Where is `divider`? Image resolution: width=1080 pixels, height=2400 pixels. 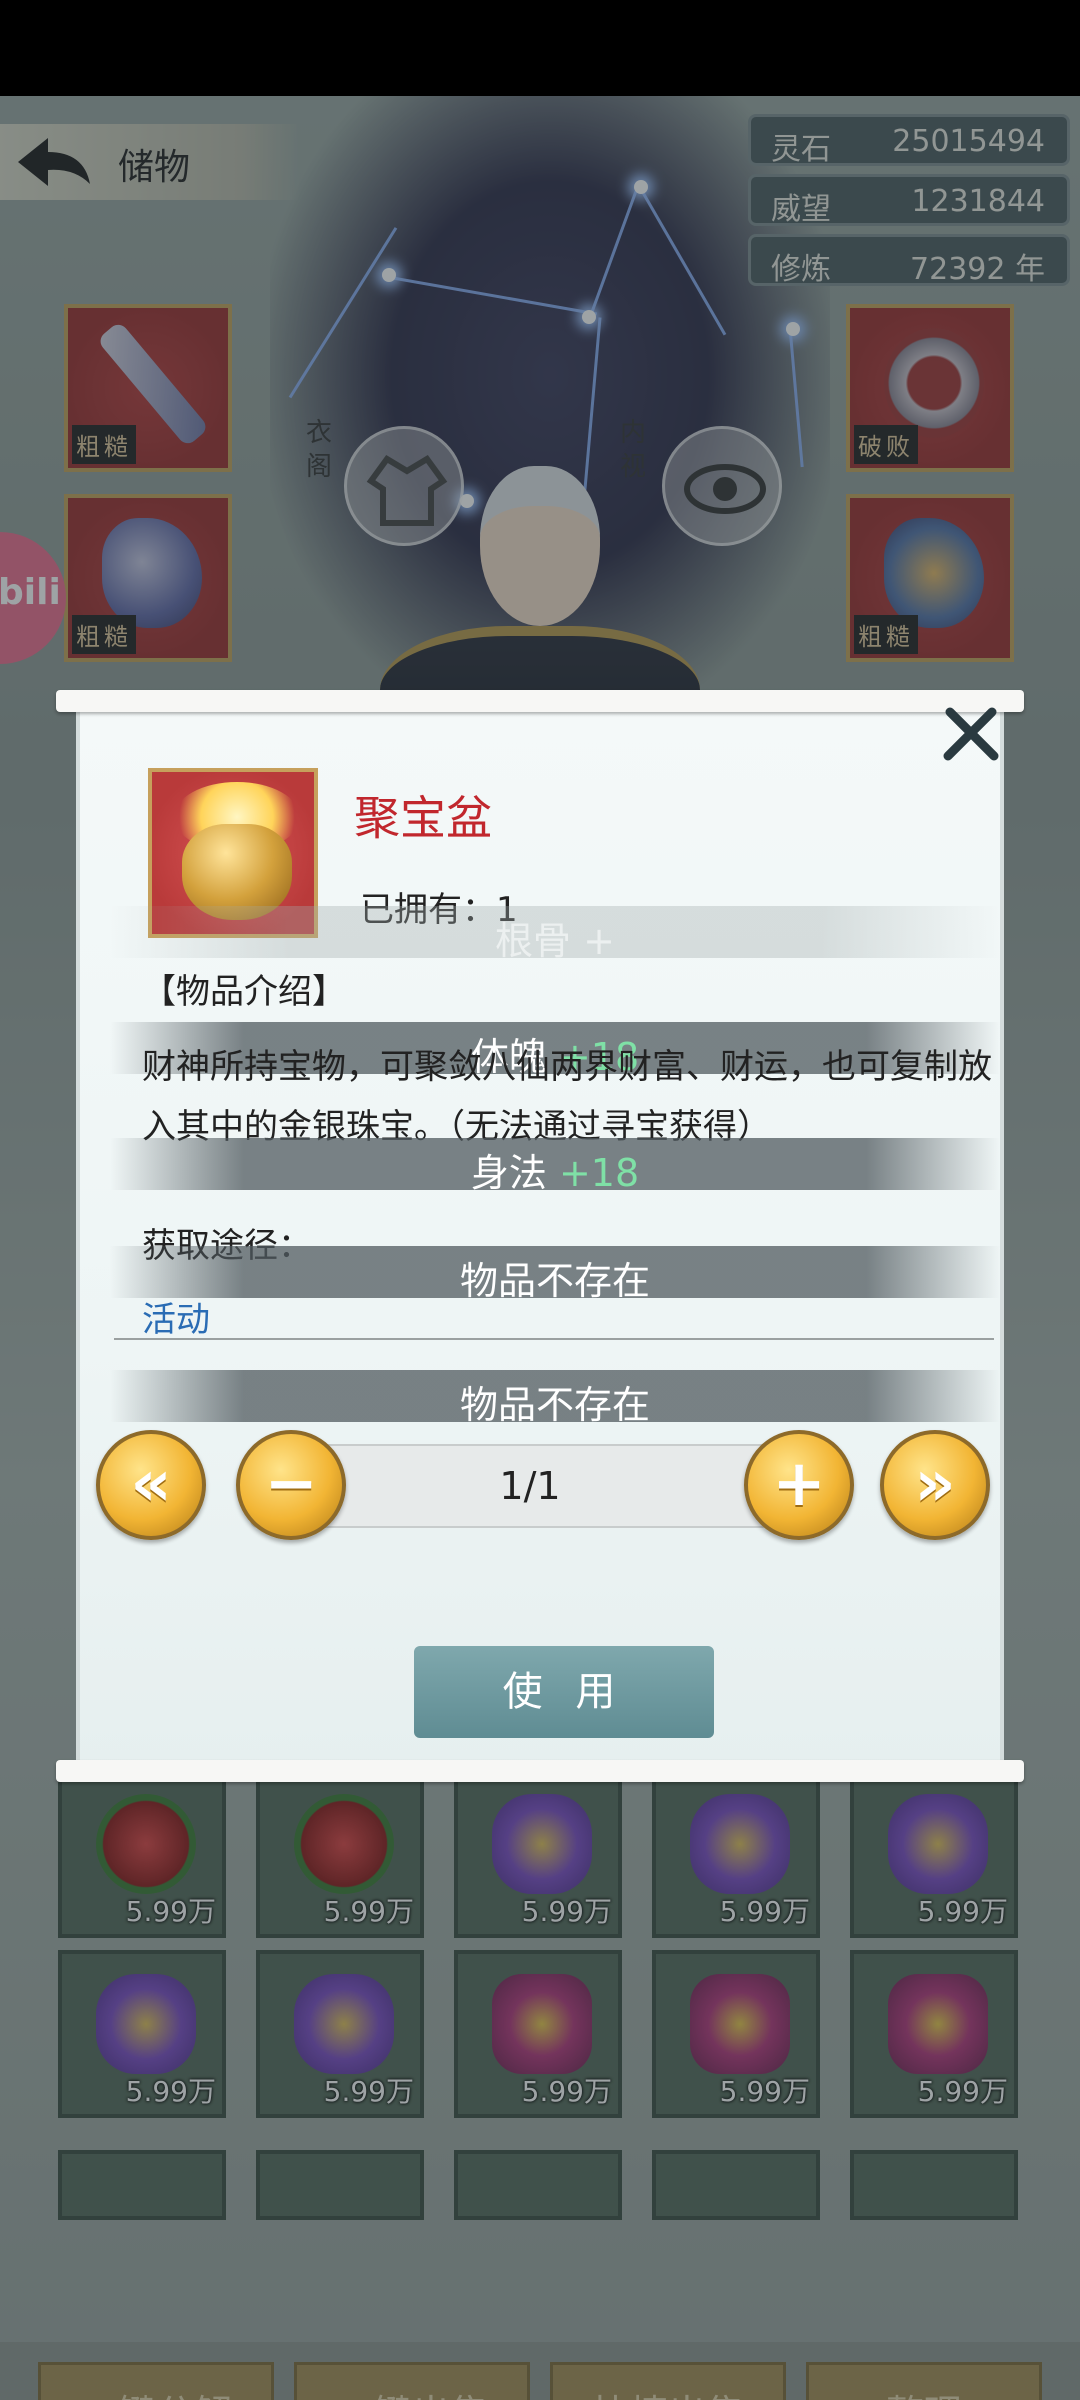 divider is located at coordinates (554, 1339).